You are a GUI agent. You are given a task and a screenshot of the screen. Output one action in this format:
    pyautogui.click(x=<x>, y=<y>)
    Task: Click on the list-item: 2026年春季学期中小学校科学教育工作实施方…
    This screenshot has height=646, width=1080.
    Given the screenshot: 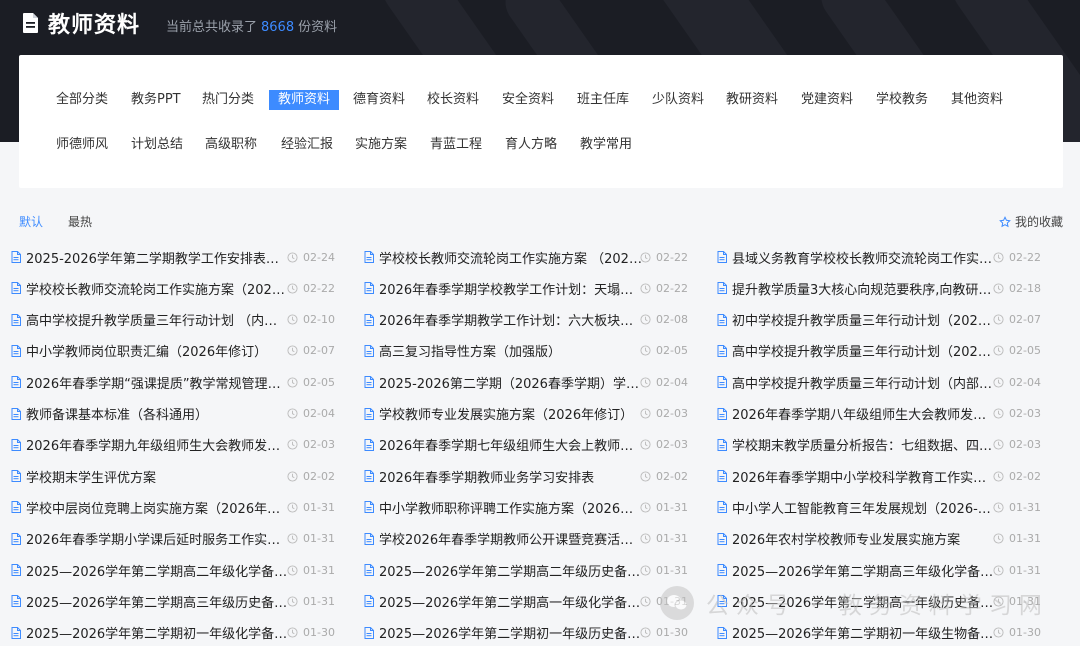 What is the action you would take?
    pyautogui.click(x=856, y=476)
    